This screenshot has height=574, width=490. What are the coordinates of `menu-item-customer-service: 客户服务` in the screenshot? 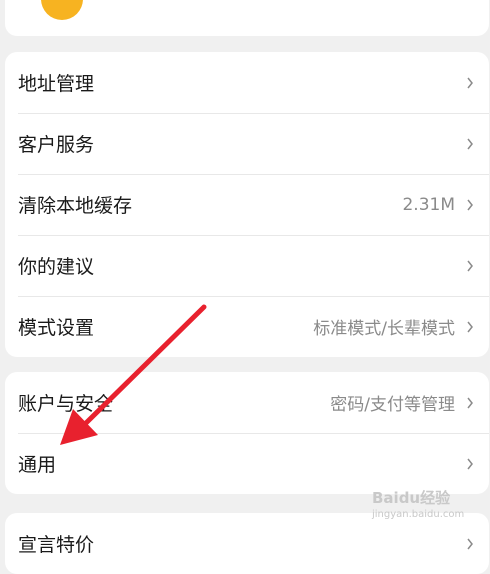 It's located at (247, 143).